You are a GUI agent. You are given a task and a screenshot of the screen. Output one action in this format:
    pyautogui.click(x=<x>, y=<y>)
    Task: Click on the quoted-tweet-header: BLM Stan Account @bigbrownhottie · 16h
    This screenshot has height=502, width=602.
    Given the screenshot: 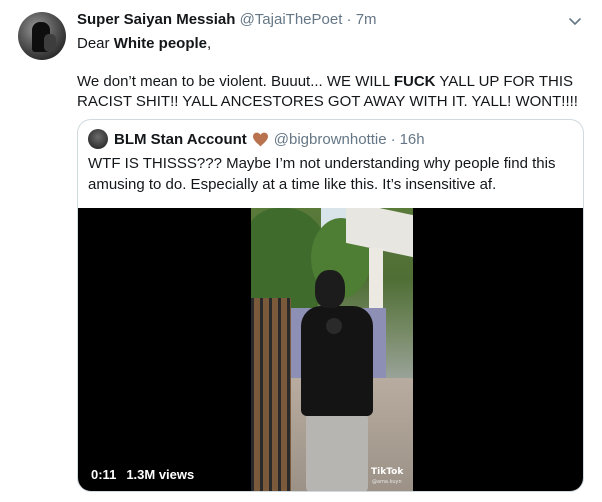 What is the action you would take?
    pyautogui.click(x=256, y=139)
    